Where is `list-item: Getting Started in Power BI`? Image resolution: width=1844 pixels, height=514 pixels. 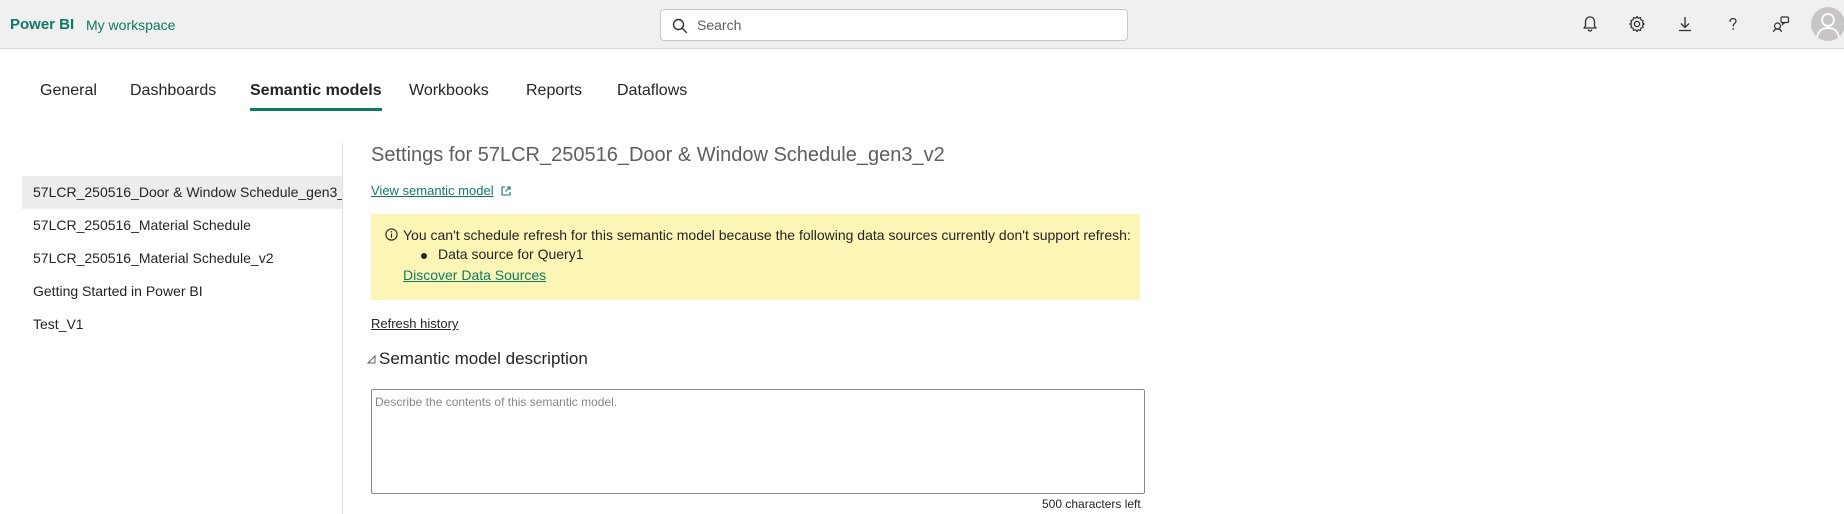 list-item: Getting Started in Power BI is located at coordinates (182, 291).